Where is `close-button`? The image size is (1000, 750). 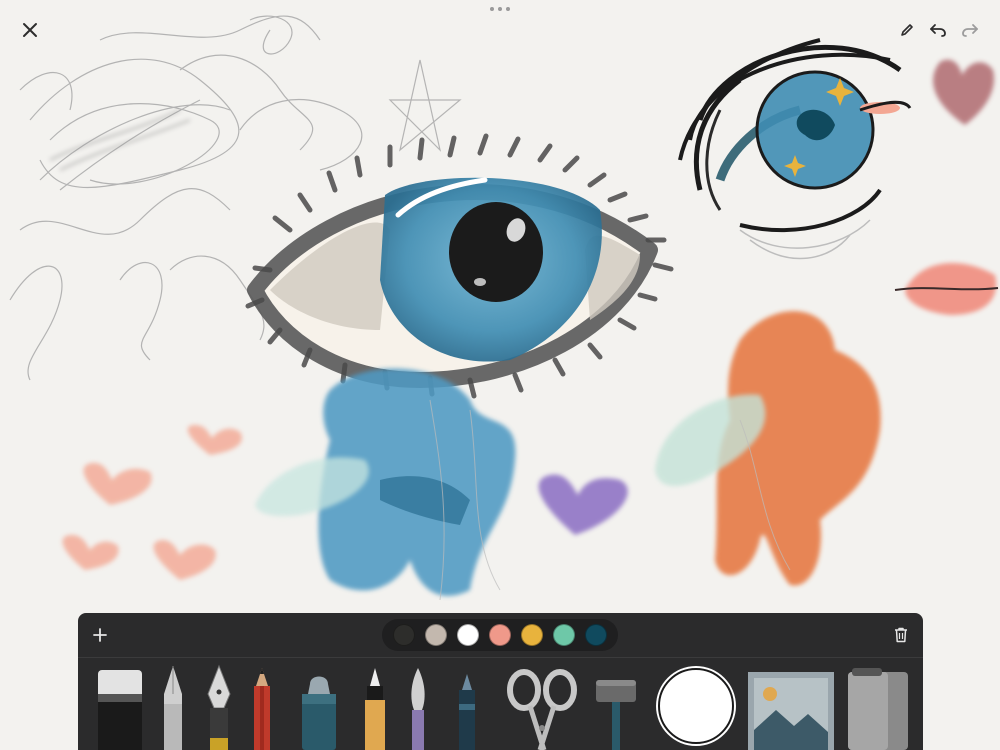 close-button is located at coordinates (30, 30).